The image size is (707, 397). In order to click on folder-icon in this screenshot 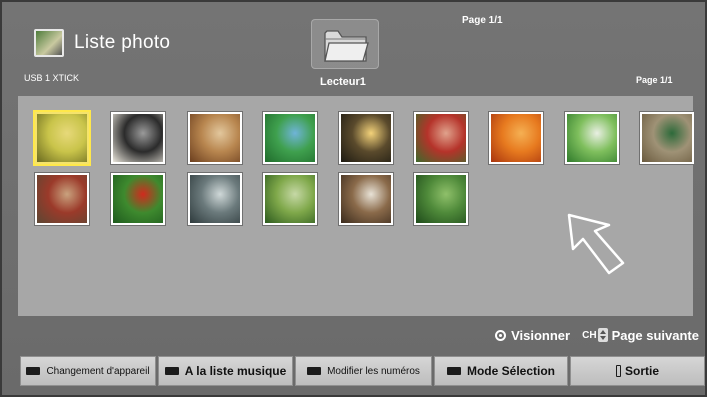, I will do `click(346, 46)`.